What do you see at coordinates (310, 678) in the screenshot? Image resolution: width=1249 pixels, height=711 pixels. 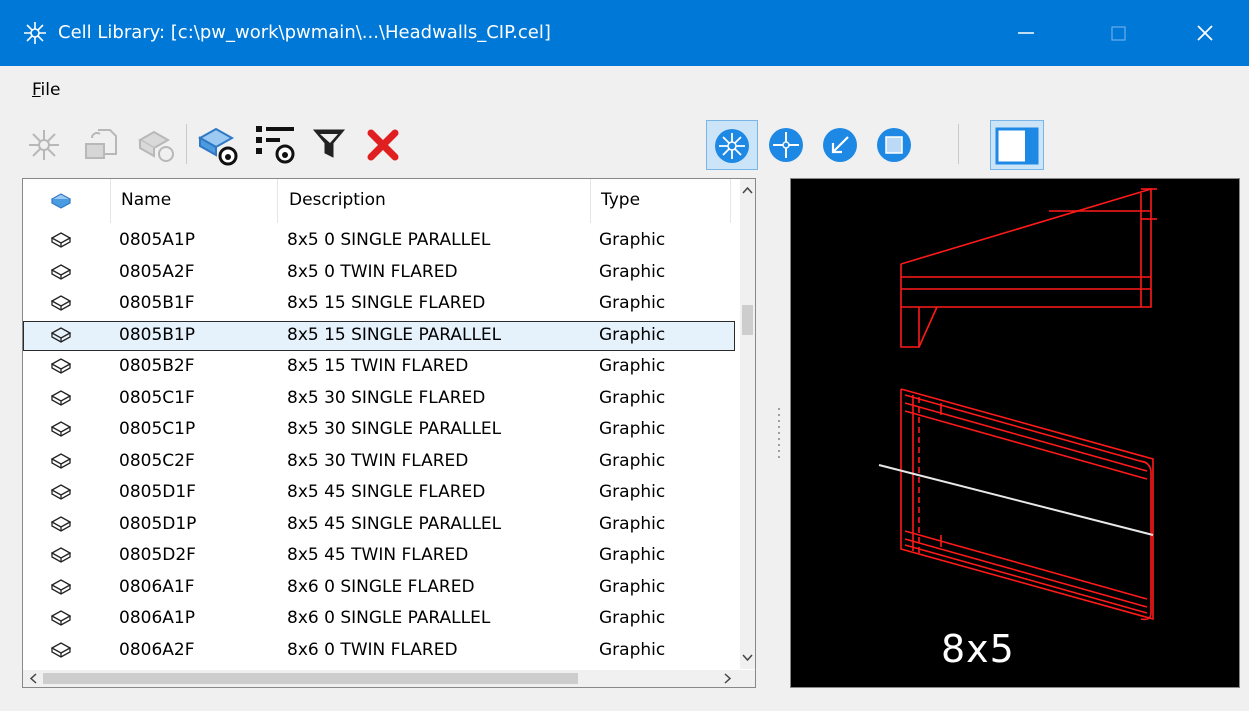 I see `horizontal-scroll-thumb` at bounding box center [310, 678].